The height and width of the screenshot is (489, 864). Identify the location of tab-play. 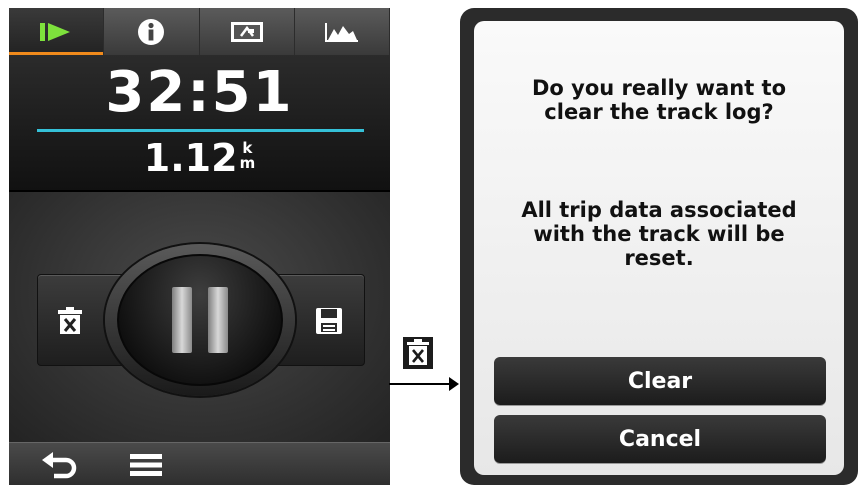
(57, 31).